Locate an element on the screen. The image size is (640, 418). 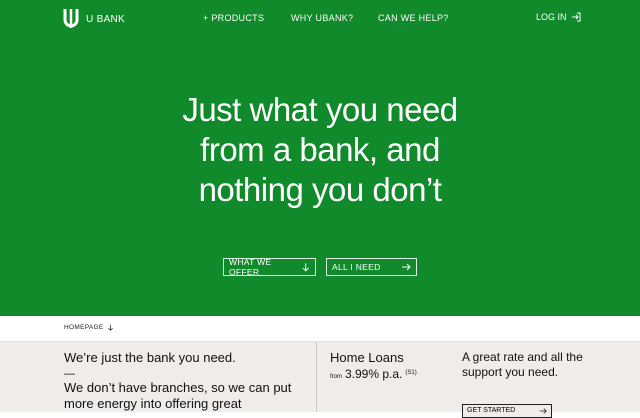
headline-line-2: from a bank, and is located at coordinates (320, 149).